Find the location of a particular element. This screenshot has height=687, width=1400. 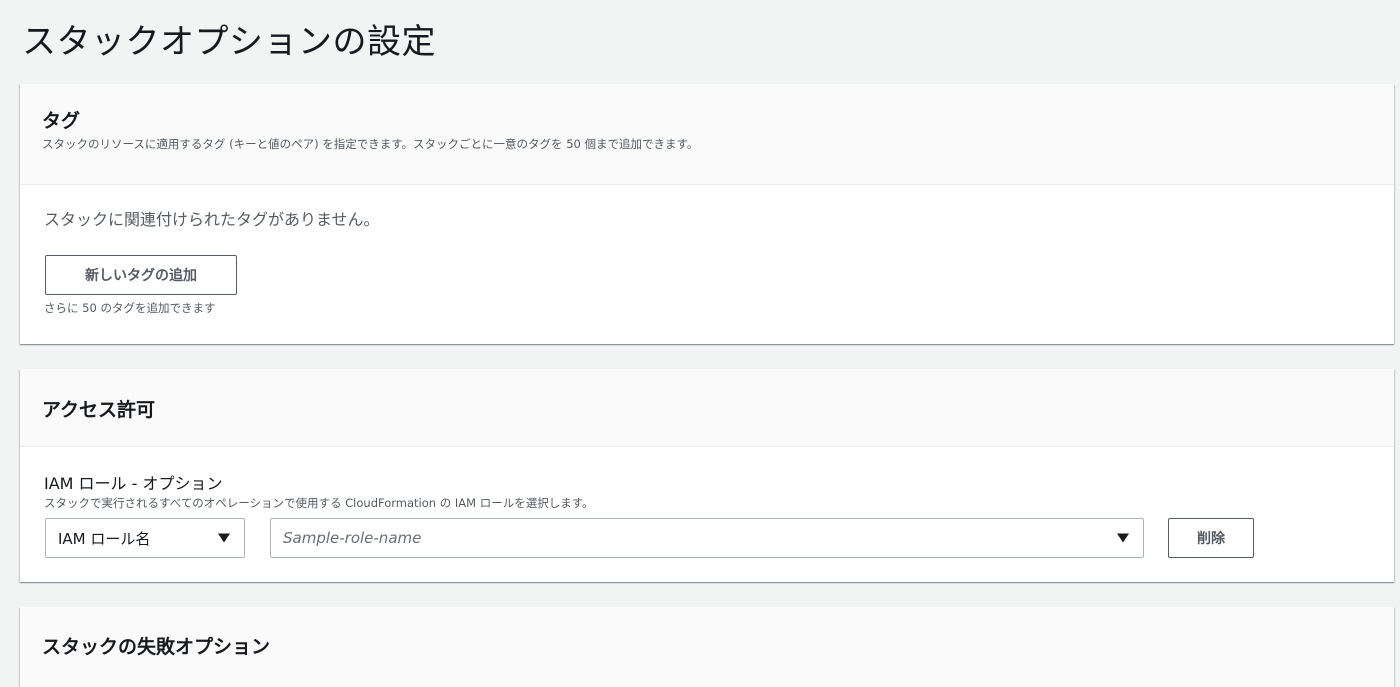

page-title: スタックオプションの設定 is located at coordinates (229, 42).